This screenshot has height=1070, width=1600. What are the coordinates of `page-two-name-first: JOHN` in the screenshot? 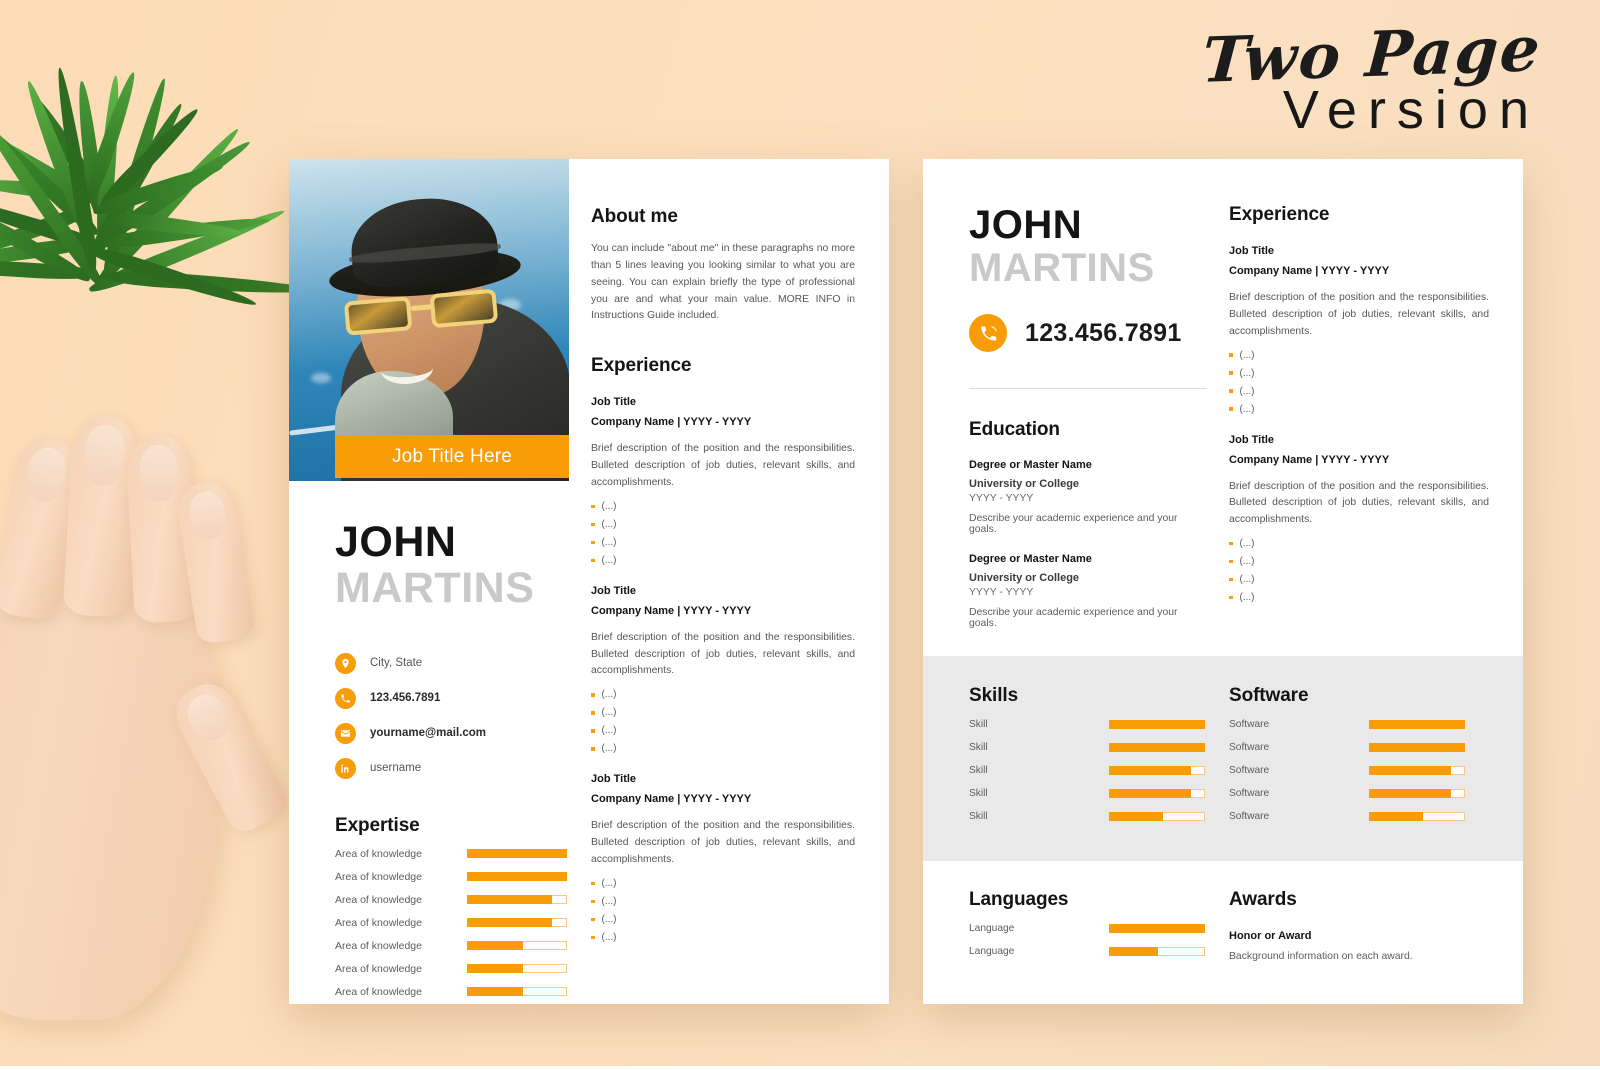 It's located at (1026, 225).